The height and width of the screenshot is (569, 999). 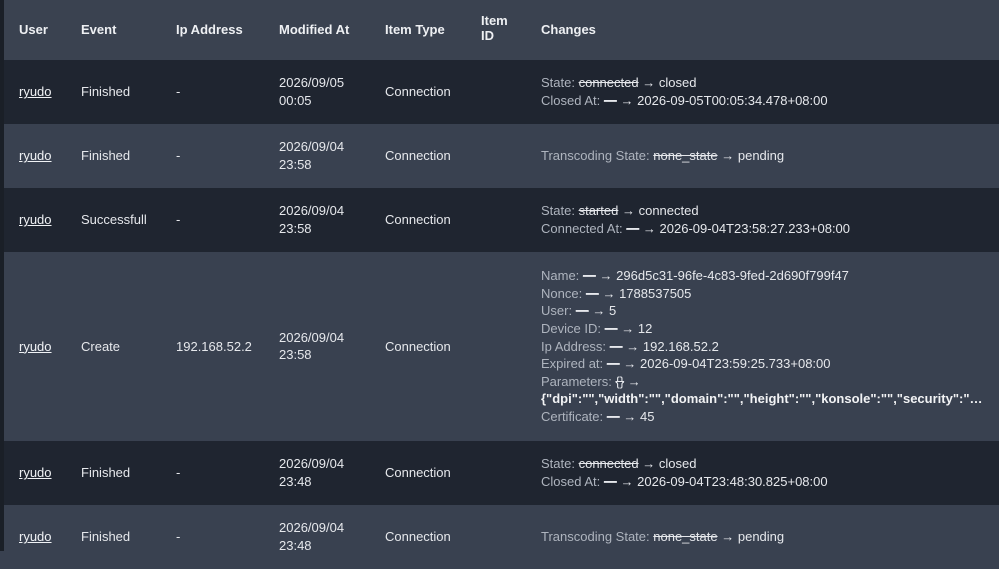 What do you see at coordinates (755, 228) in the screenshot?
I see `change-new-value: 2026-09-04T23:58:27.233+08:00` at bounding box center [755, 228].